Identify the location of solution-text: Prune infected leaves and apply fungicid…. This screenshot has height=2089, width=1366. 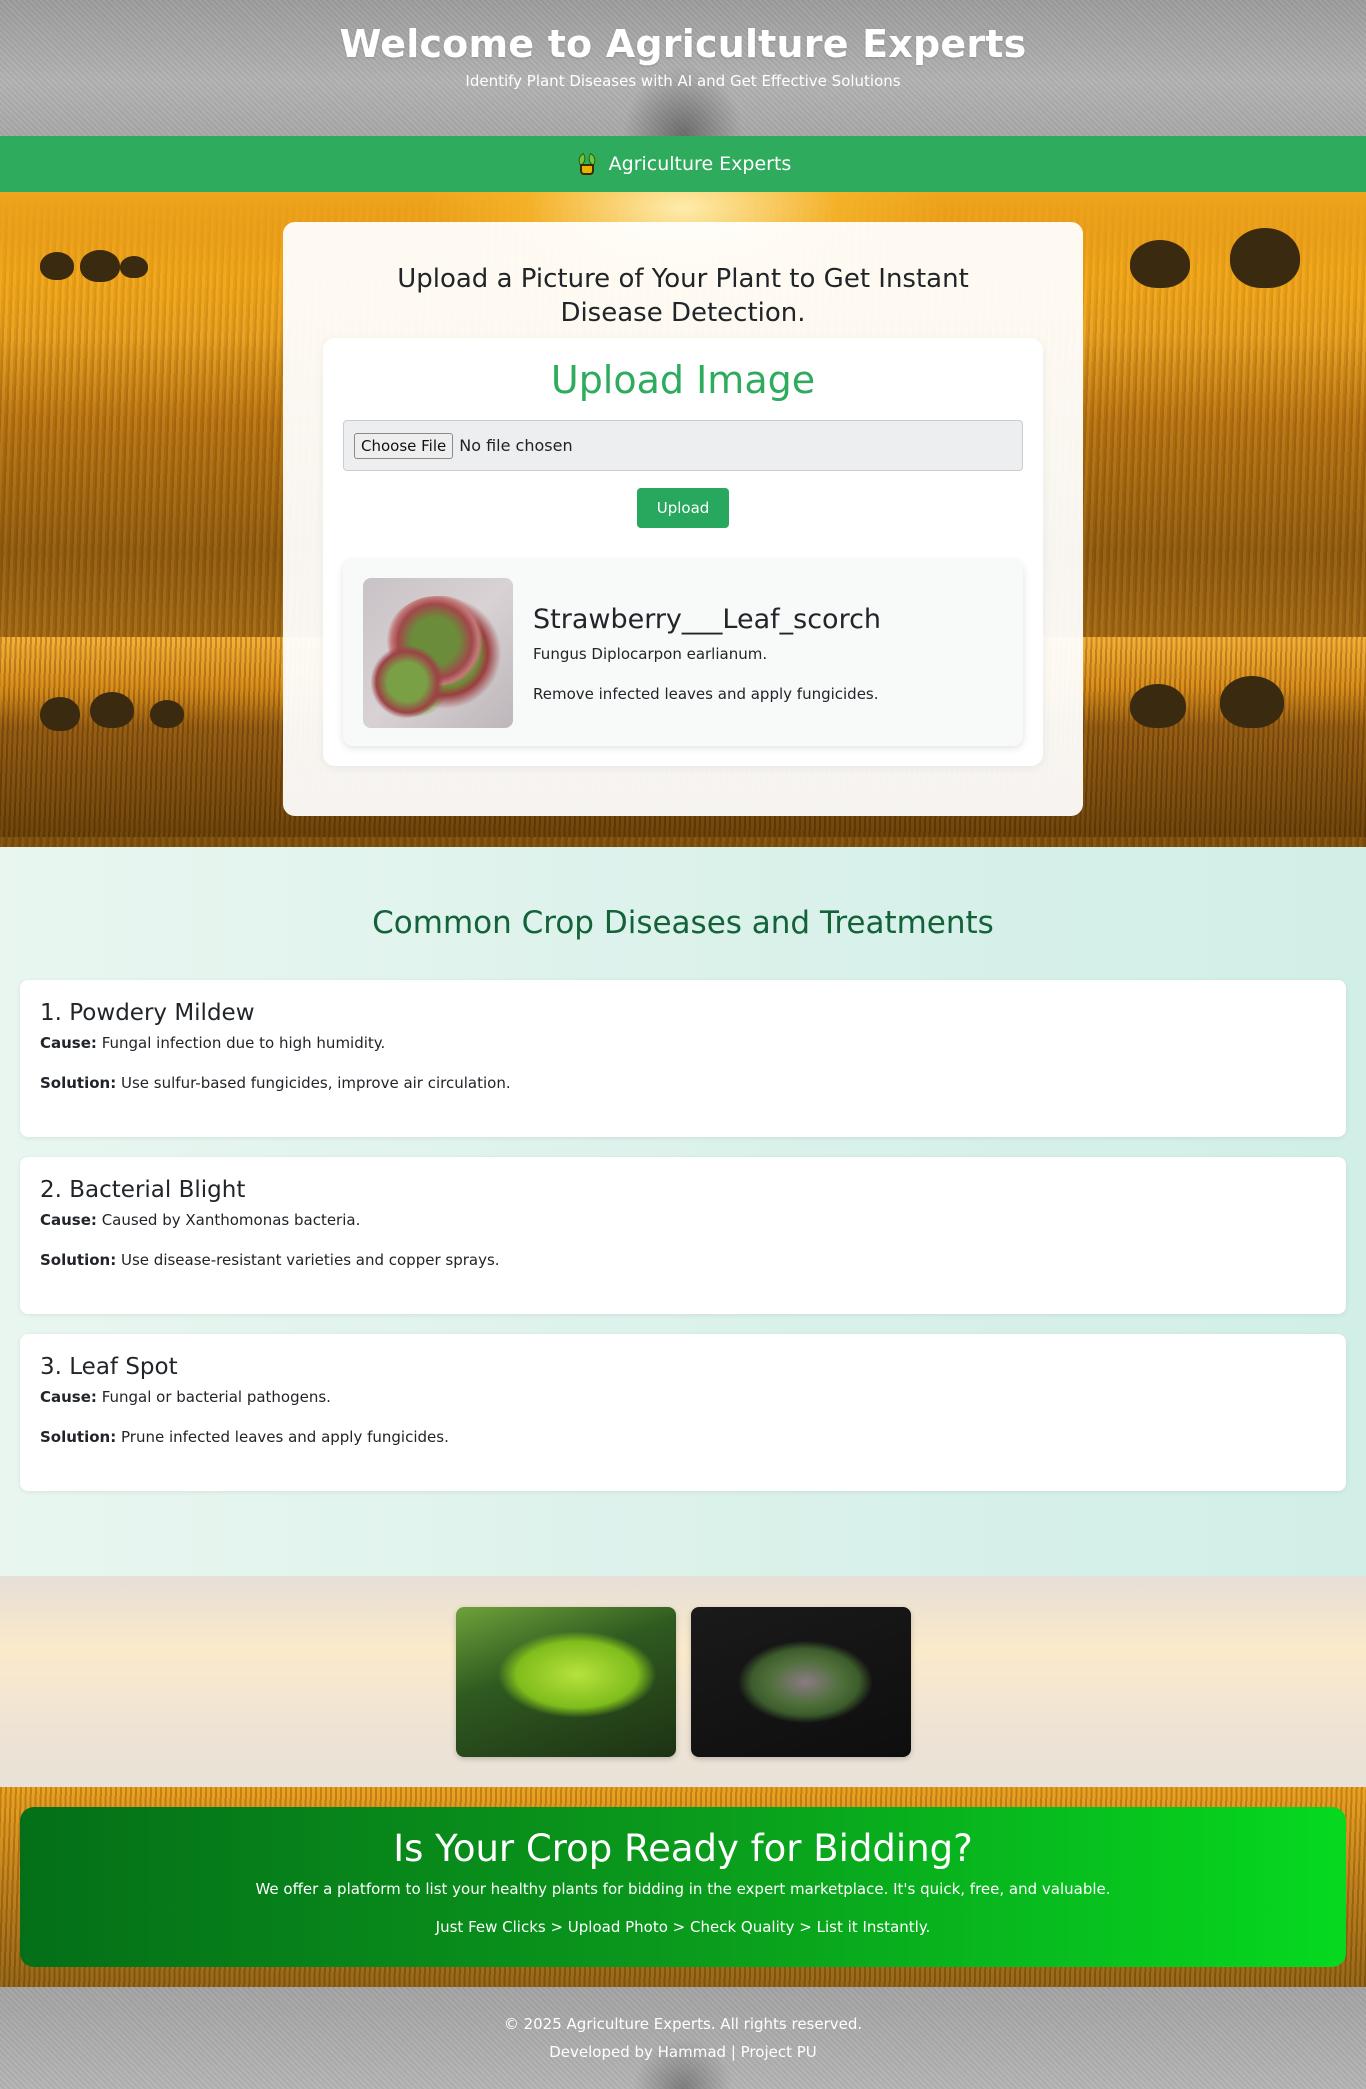
(285, 1437).